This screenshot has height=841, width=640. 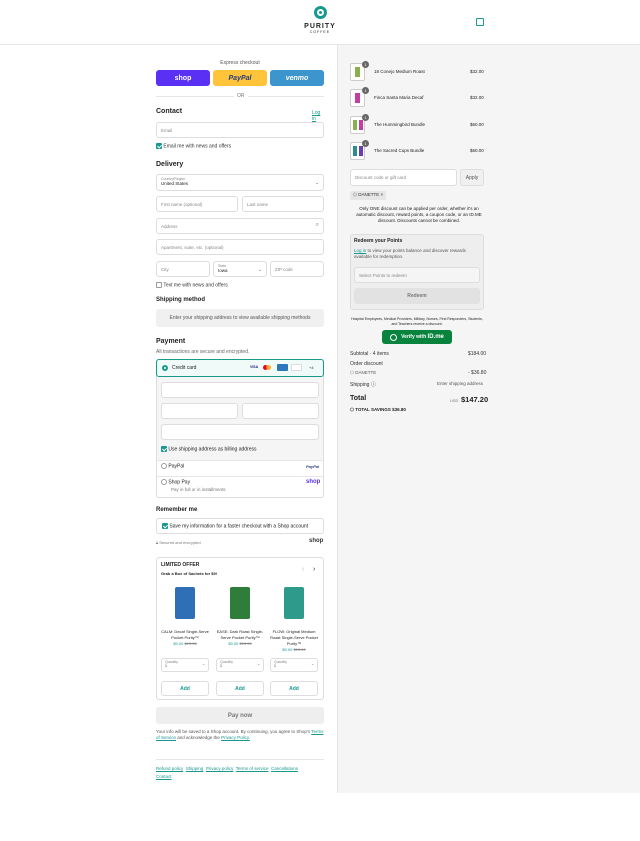 What do you see at coordinates (169, 768) in the screenshot?
I see `refund-policy-link: Refund policy` at bounding box center [169, 768].